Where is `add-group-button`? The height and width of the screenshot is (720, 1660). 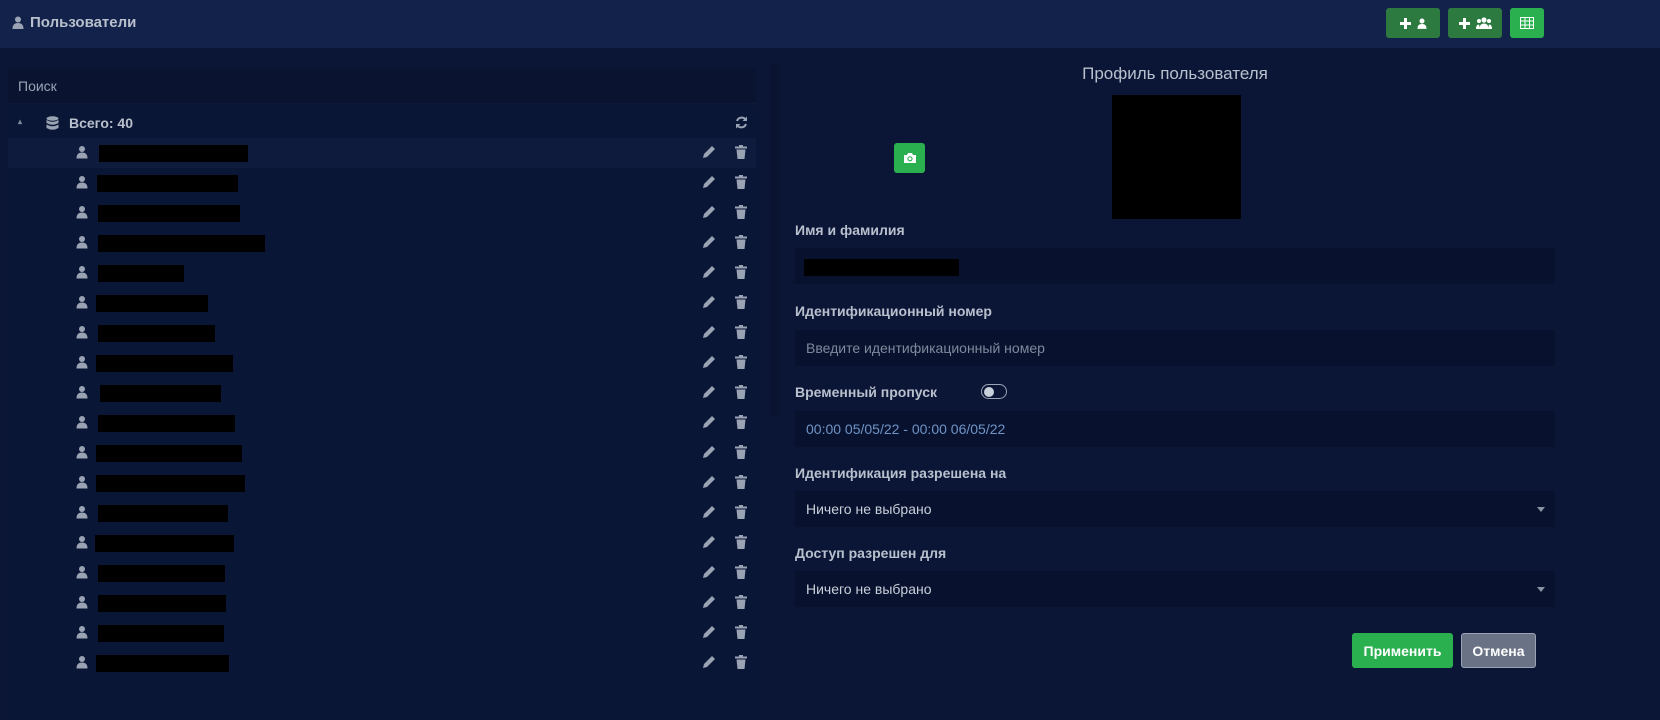 add-group-button is located at coordinates (1475, 23).